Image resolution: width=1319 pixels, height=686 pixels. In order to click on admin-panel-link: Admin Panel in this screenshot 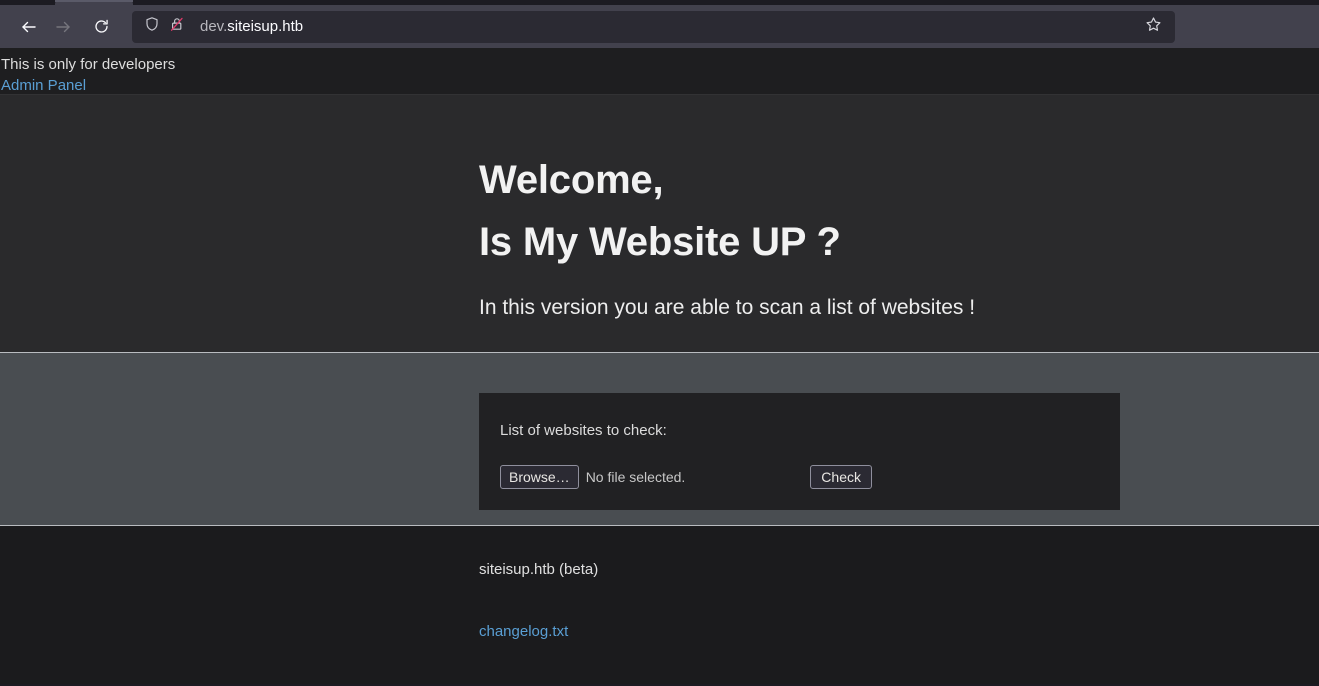, I will do `click(43, 86)`.